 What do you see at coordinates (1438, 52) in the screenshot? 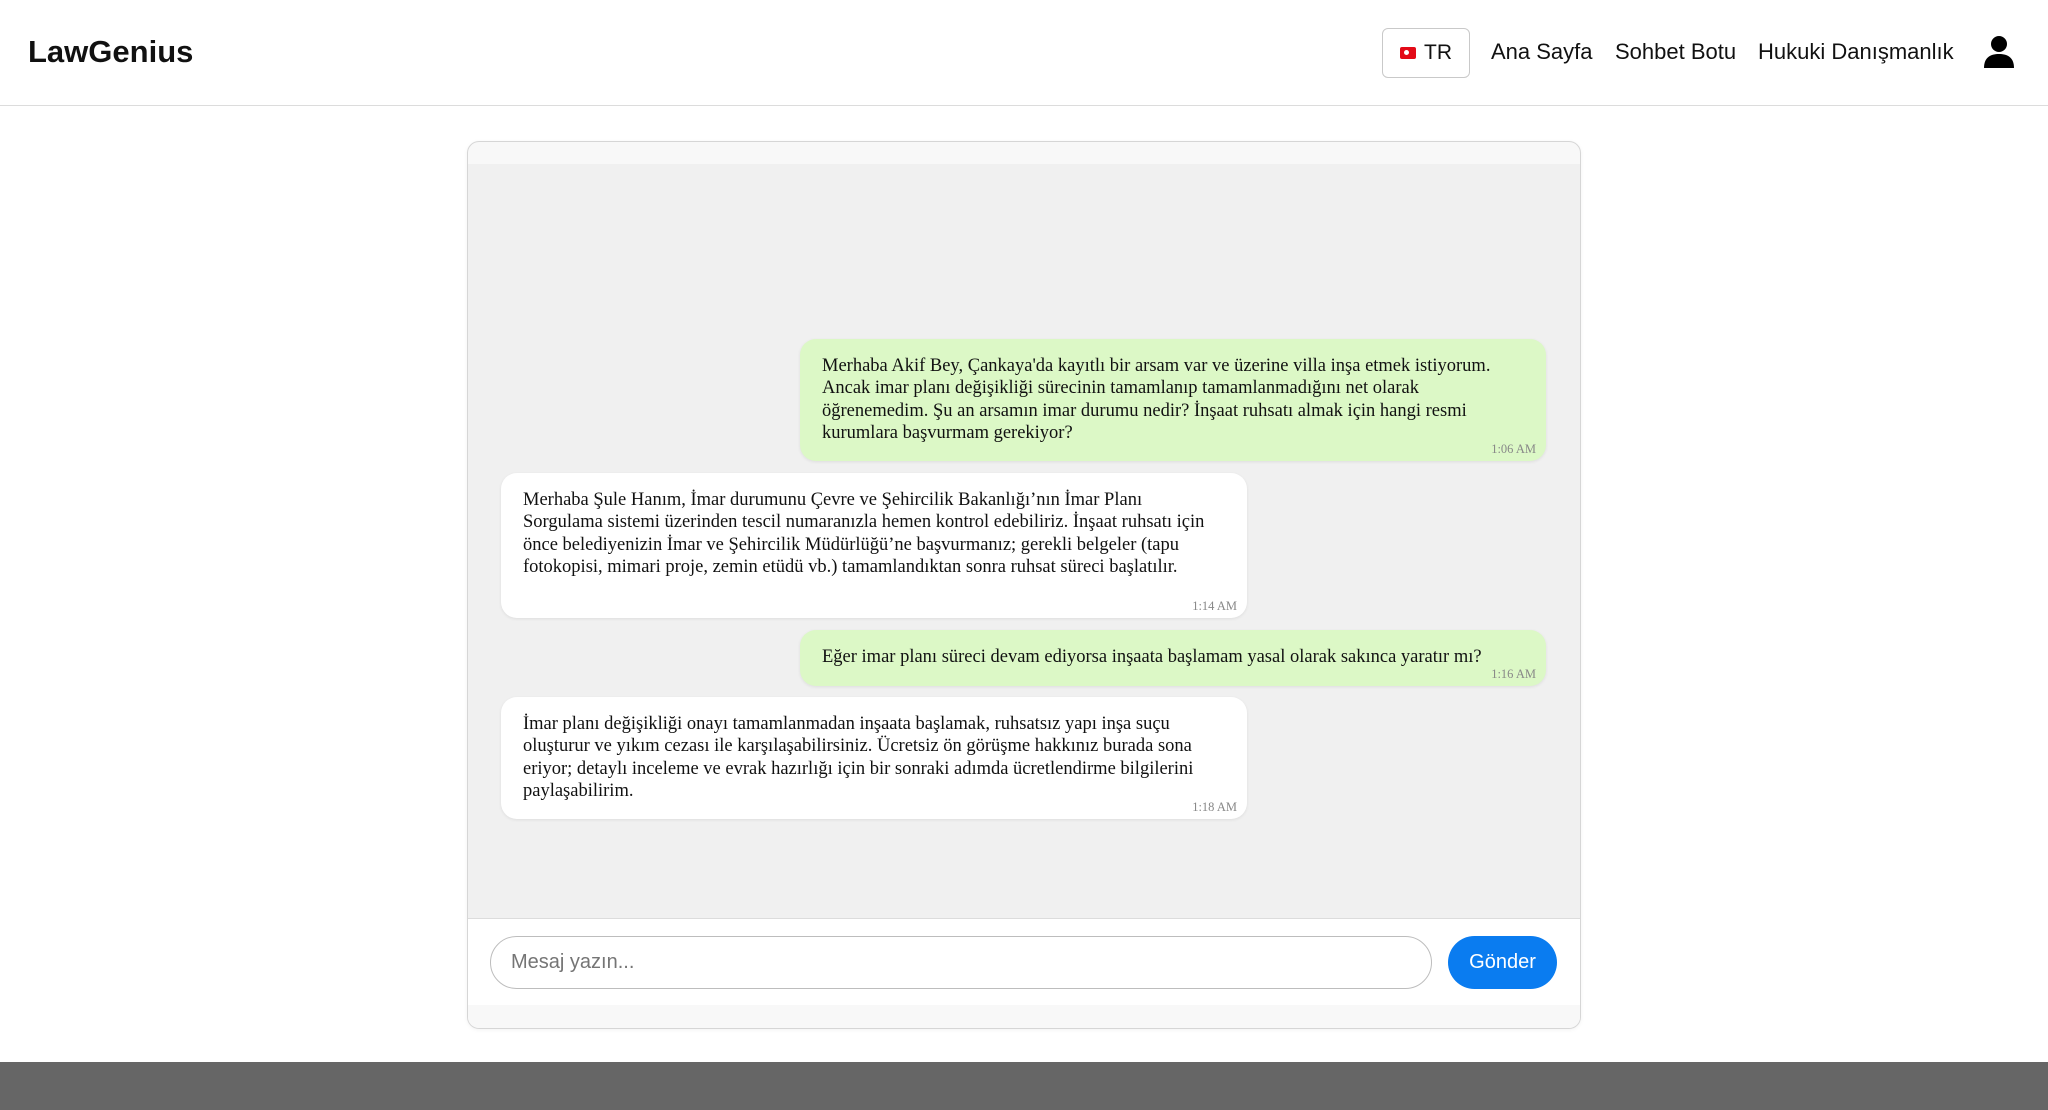
I see `language-label: TR` at bounding box center [1438, 52].